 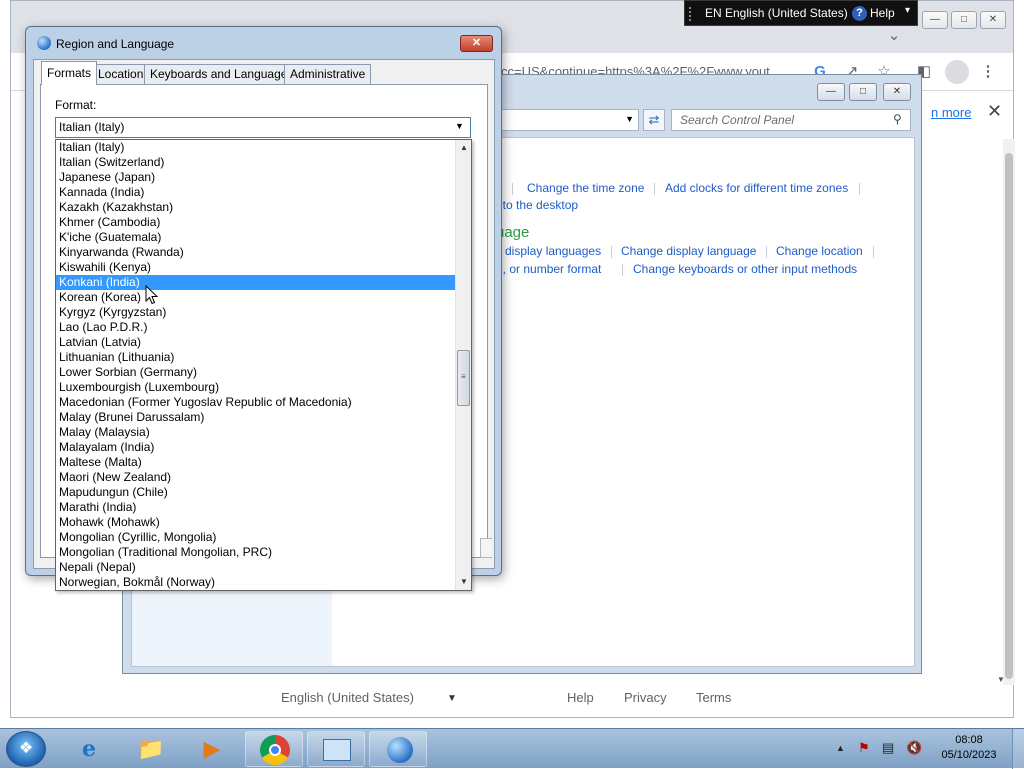 I want to click on format-option: Italian (Switzerland), so click(x=255, y=162).